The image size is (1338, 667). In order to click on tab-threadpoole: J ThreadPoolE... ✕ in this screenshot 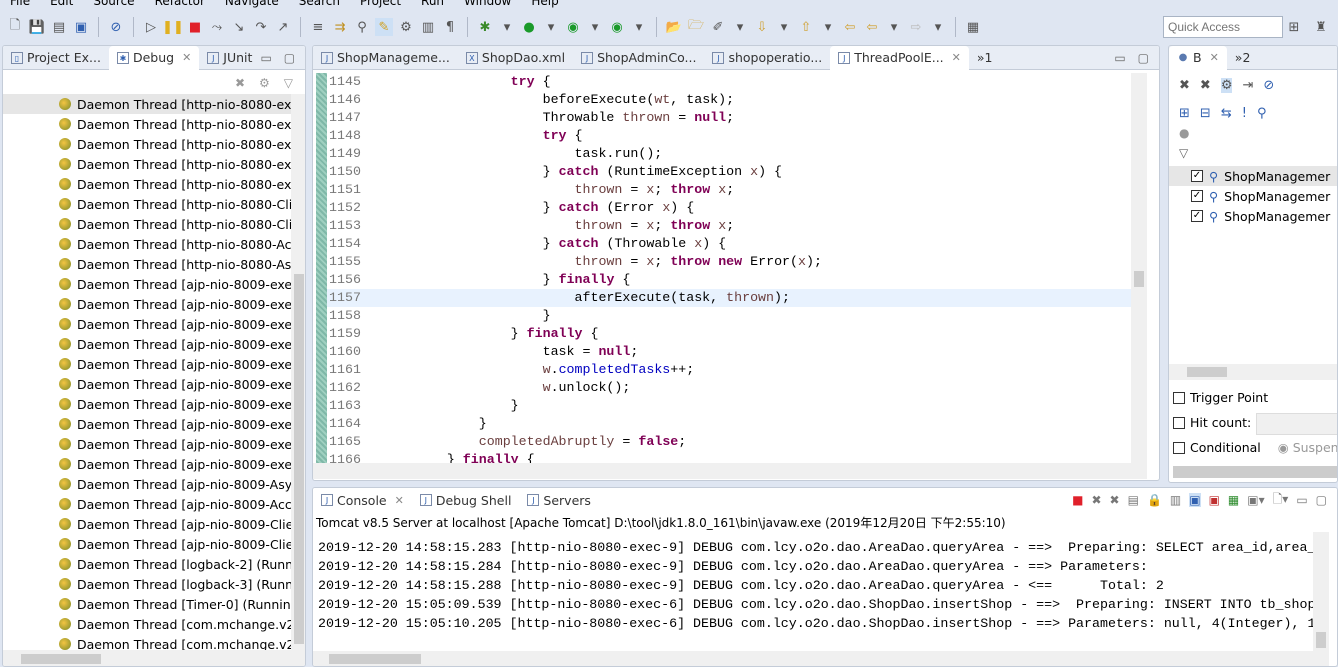, I will do `click(899, 58)`.